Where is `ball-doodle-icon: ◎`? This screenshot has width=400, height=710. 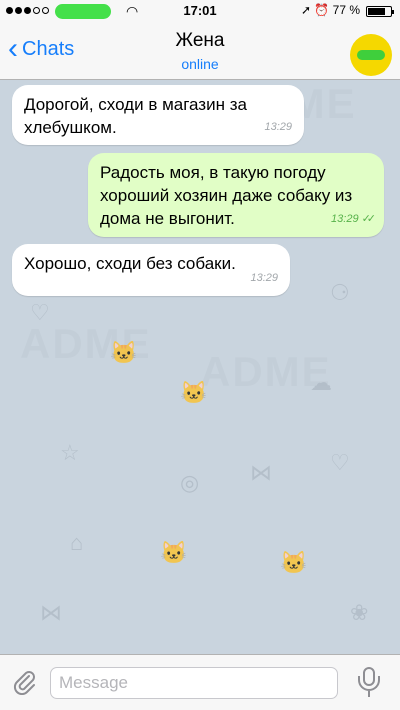
ball-doodle-icon: ◎ is located at coordinates (190, 482).